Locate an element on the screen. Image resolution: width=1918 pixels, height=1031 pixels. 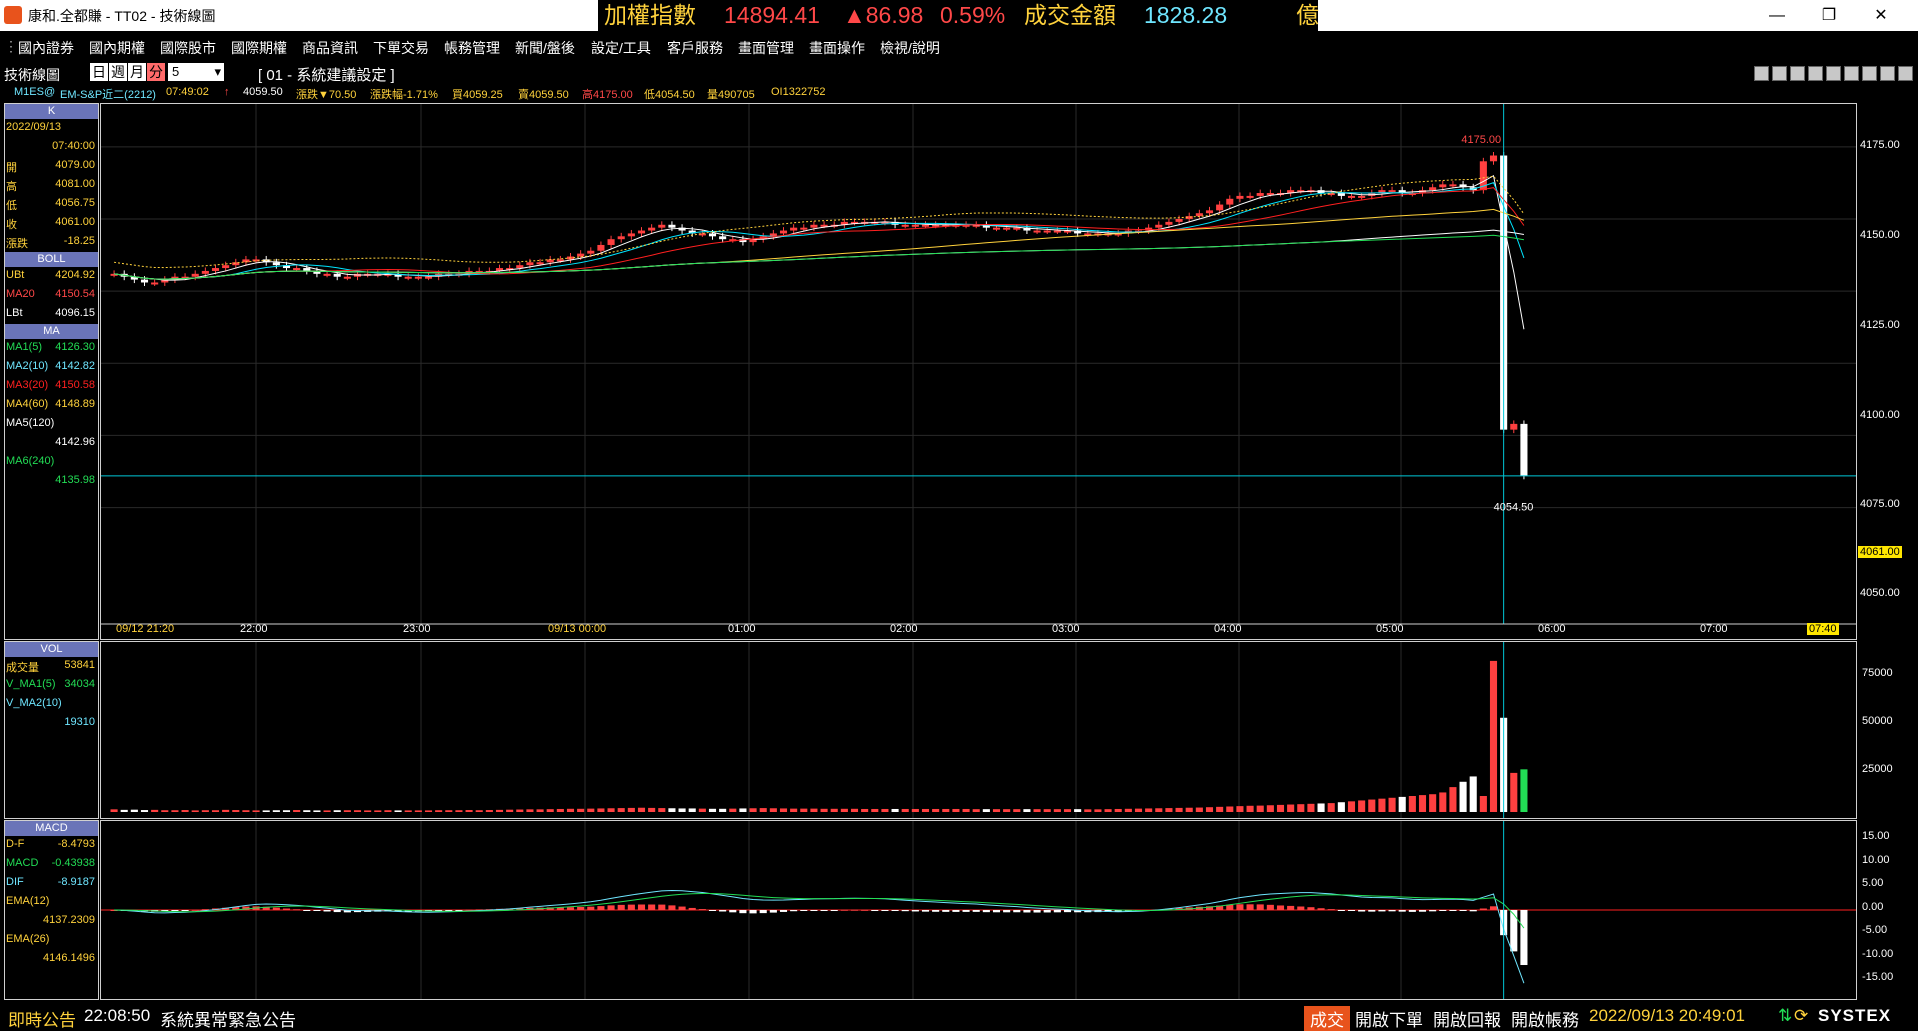
menu-item-view-help: 檢視/說明 is located at coordinates (910, 48).